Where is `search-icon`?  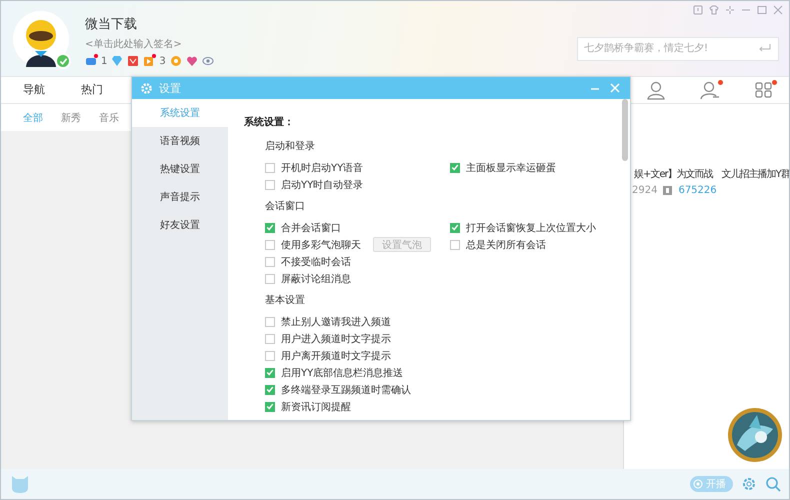 search-icon is located at coordinates (773, 484).